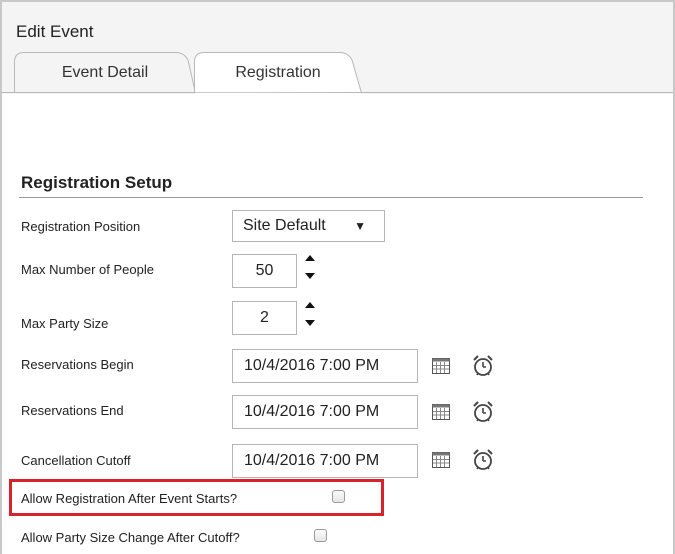 This screenshot has width=675, height=554. Describe the element at coordinates (331, 197) in the screenshot. I see `section-divider` at that location.